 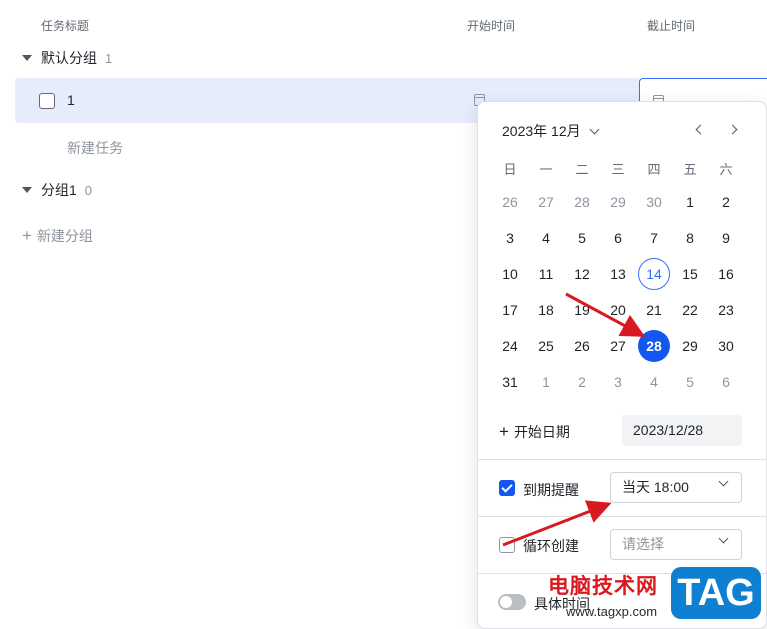 I want to click on column-header-deadline: 截止时间, so click(x=671, y=26).